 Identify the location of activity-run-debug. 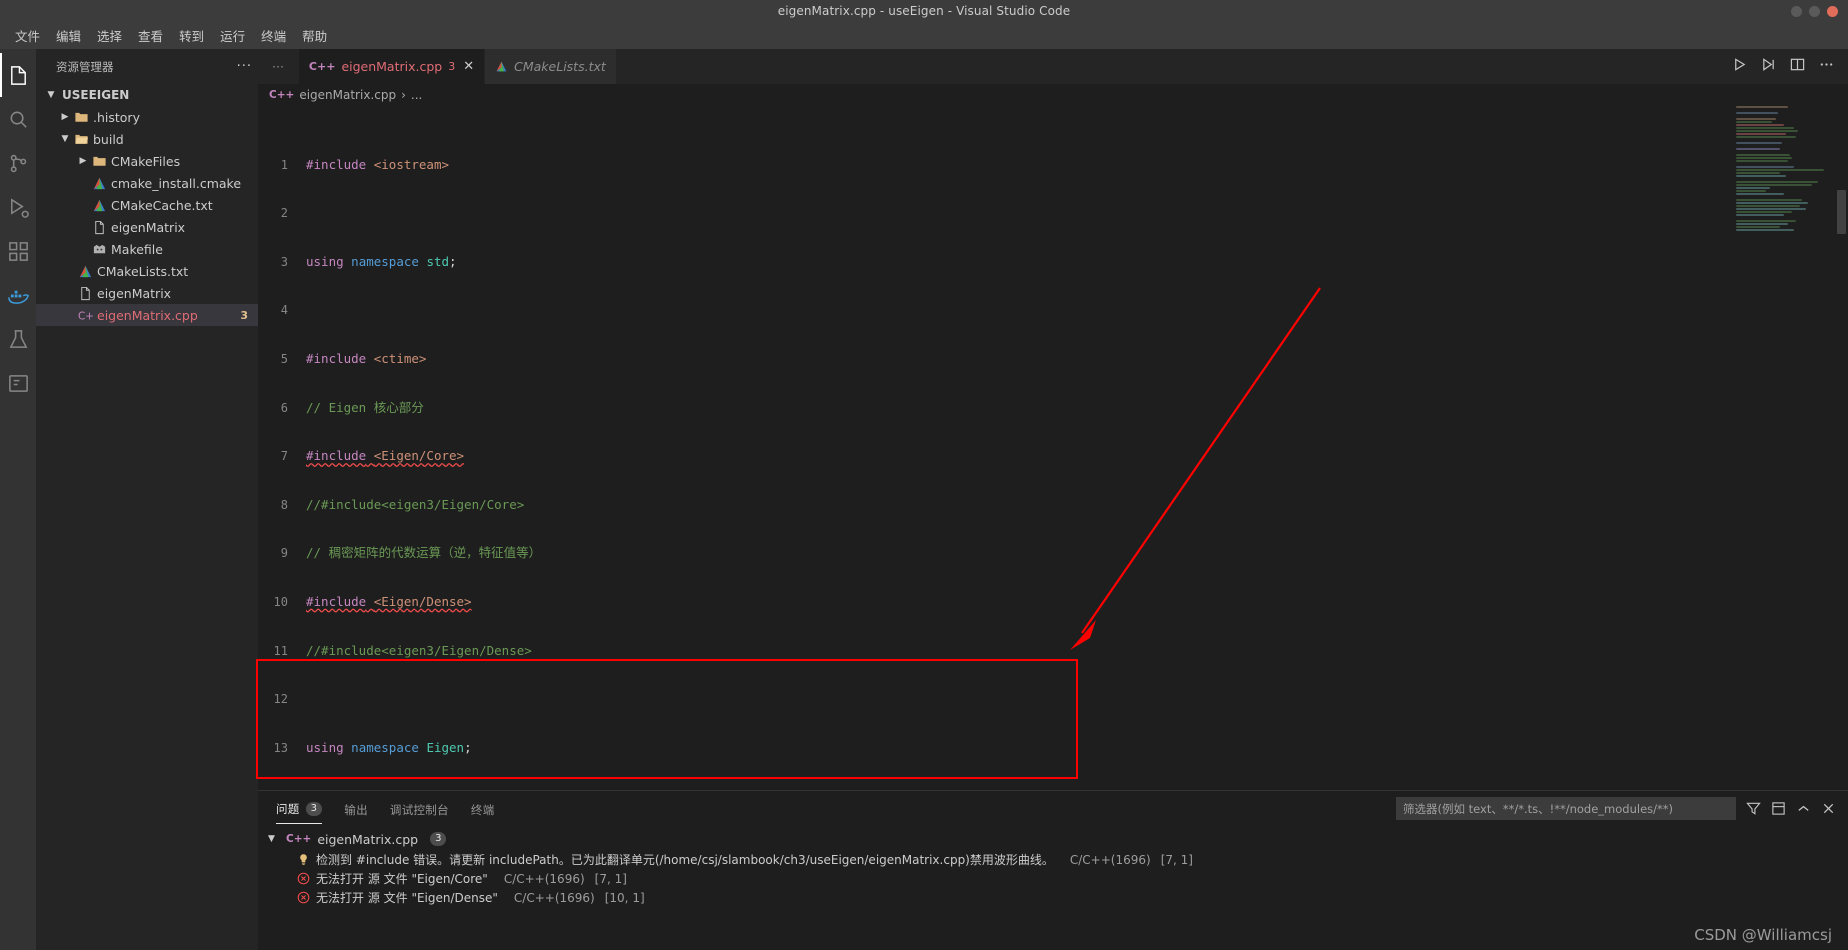
(18, 207).